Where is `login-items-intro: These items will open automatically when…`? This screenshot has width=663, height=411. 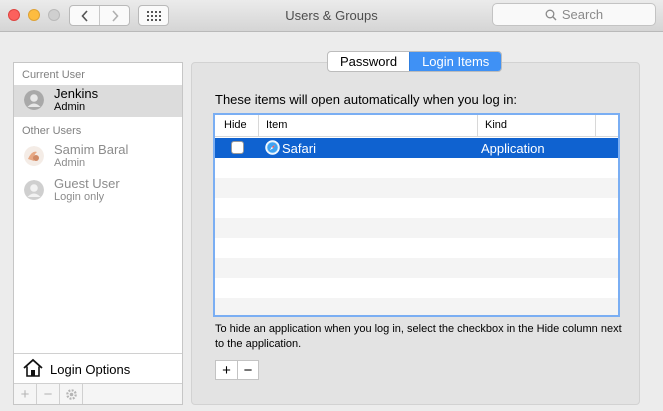 login-items-intro: These items will open automatically when… is located at coordinates (366, 99).